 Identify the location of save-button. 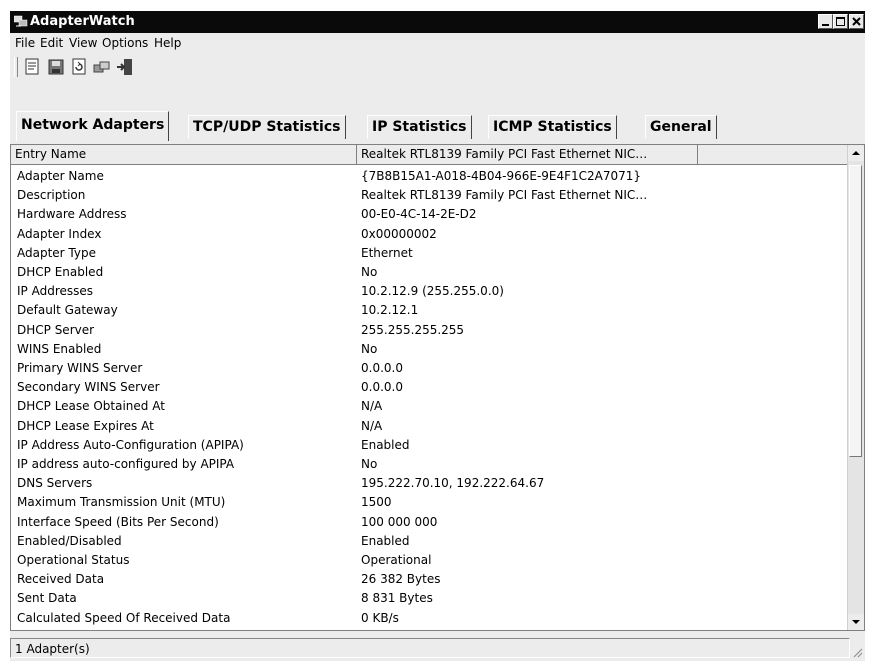
(56, 67).